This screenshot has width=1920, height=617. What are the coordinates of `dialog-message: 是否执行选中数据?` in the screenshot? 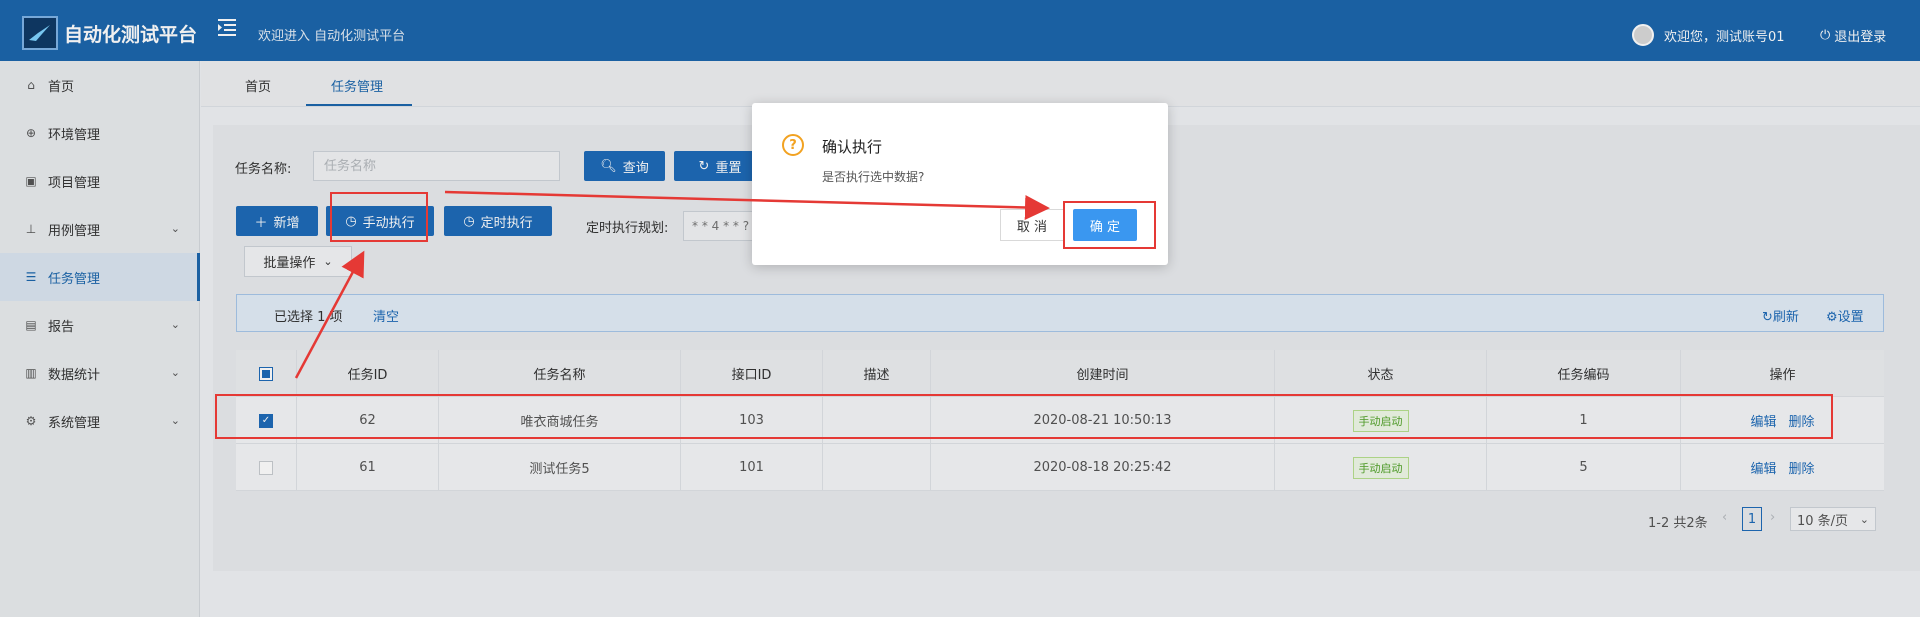 It's located at (873, 177).